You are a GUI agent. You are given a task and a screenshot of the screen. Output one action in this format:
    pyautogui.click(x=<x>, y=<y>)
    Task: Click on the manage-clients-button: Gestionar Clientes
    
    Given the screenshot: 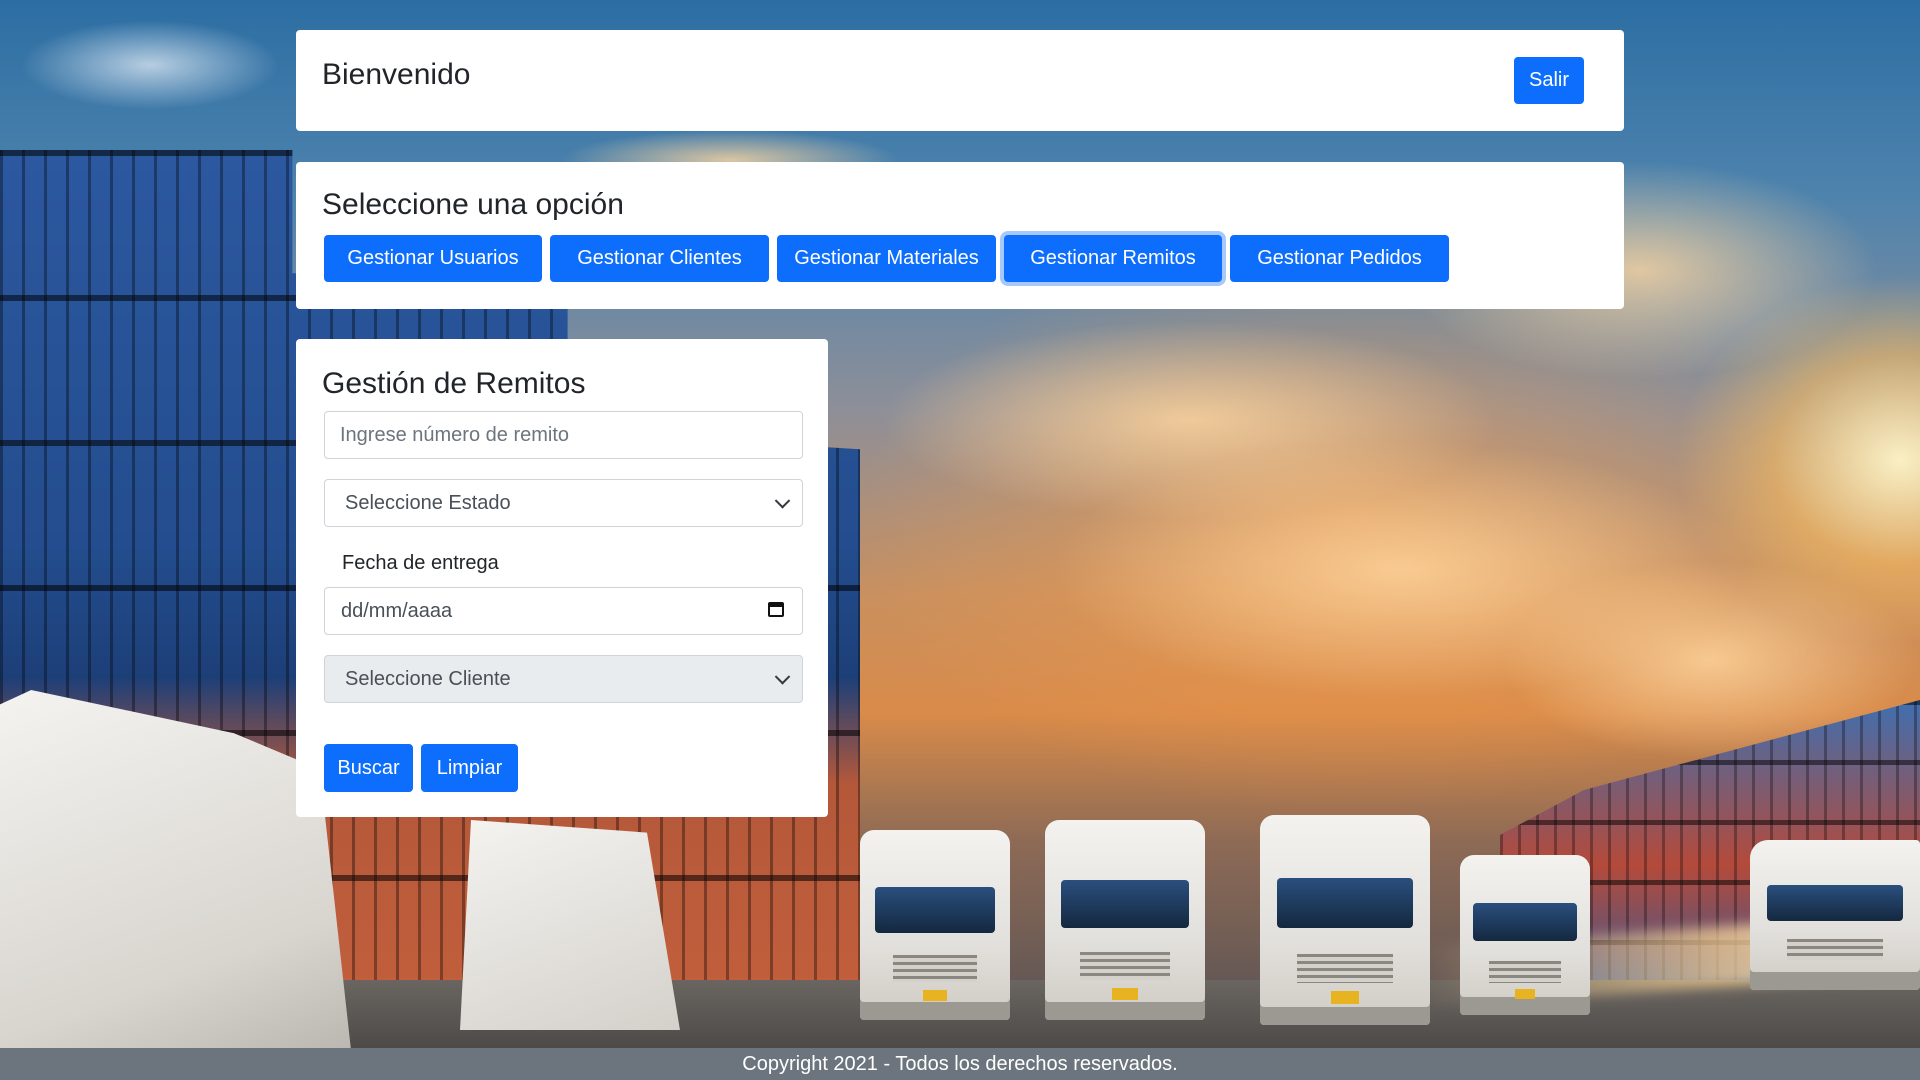 What is the action you would take?
    pyautogui.click(x=659, y=258)
    